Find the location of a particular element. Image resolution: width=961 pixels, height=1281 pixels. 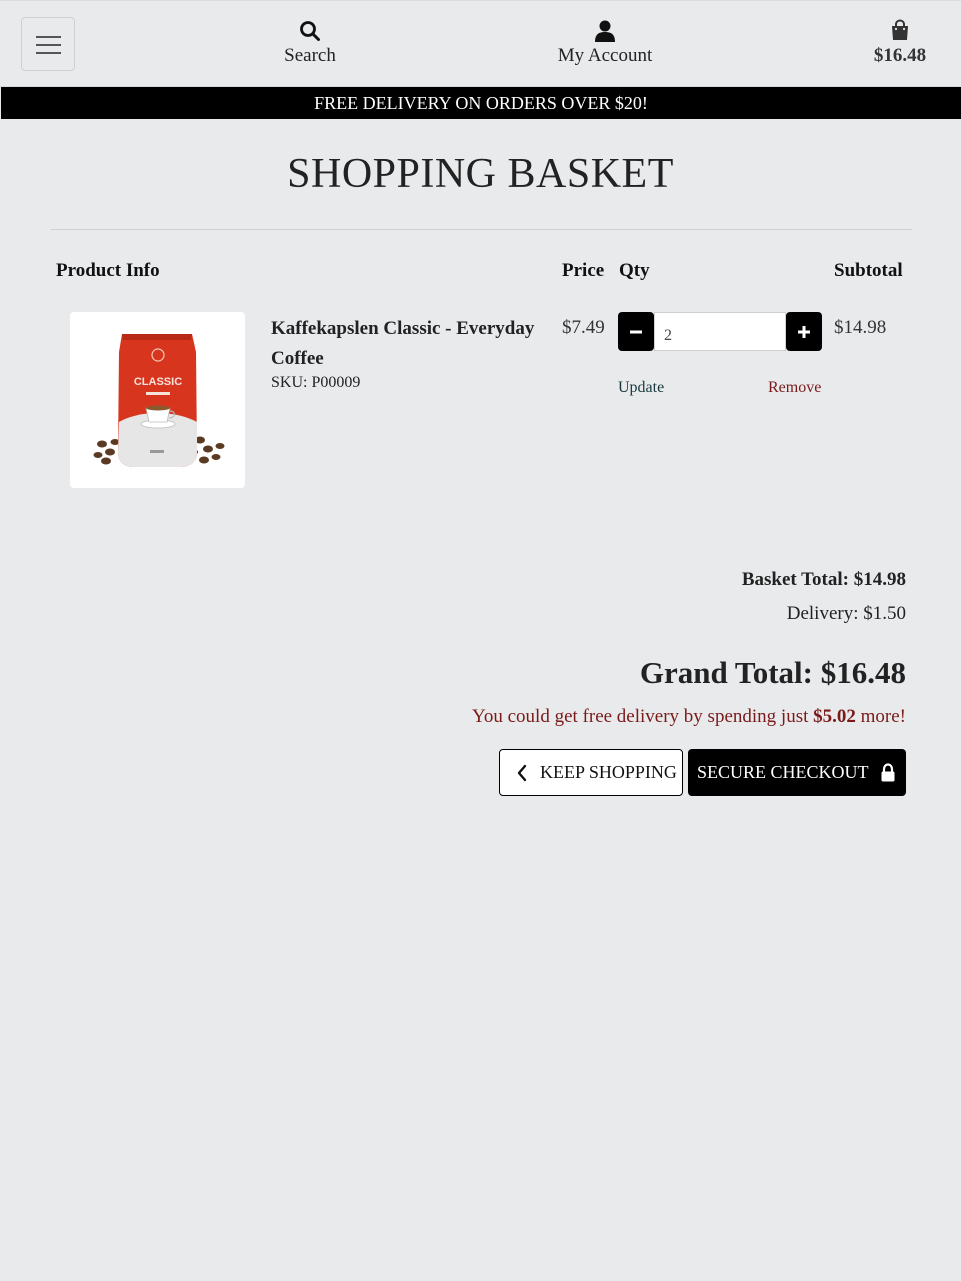

free-delivery-suffix: more! is located at coordinates (883, 716).